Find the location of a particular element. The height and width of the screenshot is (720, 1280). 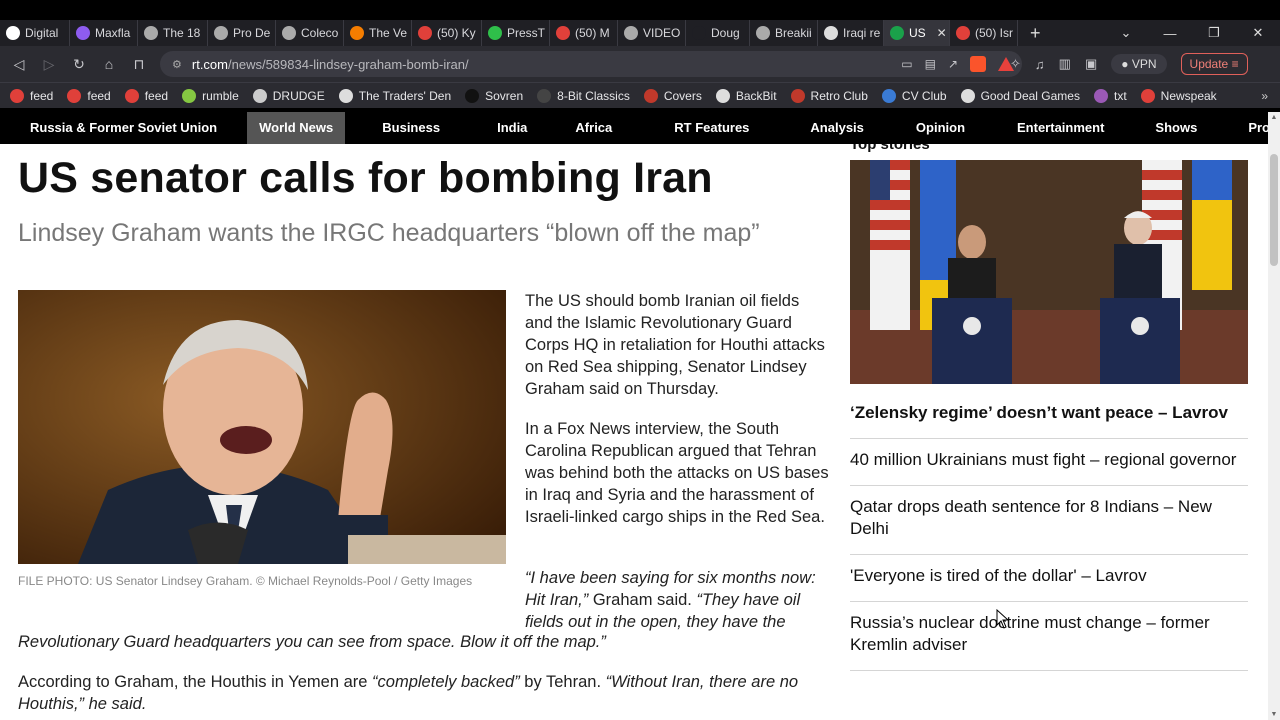

bookmark-label: Covers is located at coordinates (682, 95).